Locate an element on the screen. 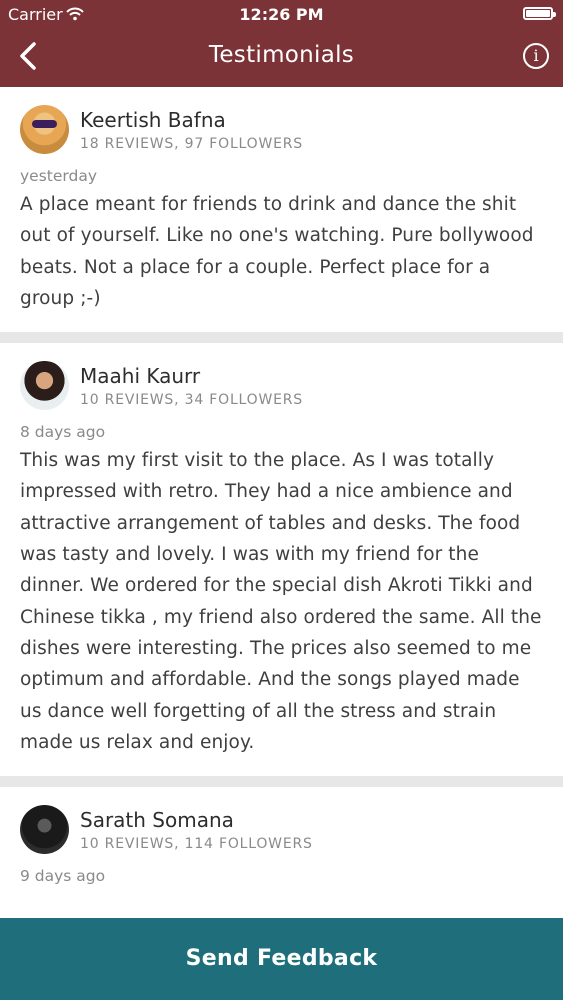  status-bar: Carrier 12:26 PM is located at coordinates (281, 15).